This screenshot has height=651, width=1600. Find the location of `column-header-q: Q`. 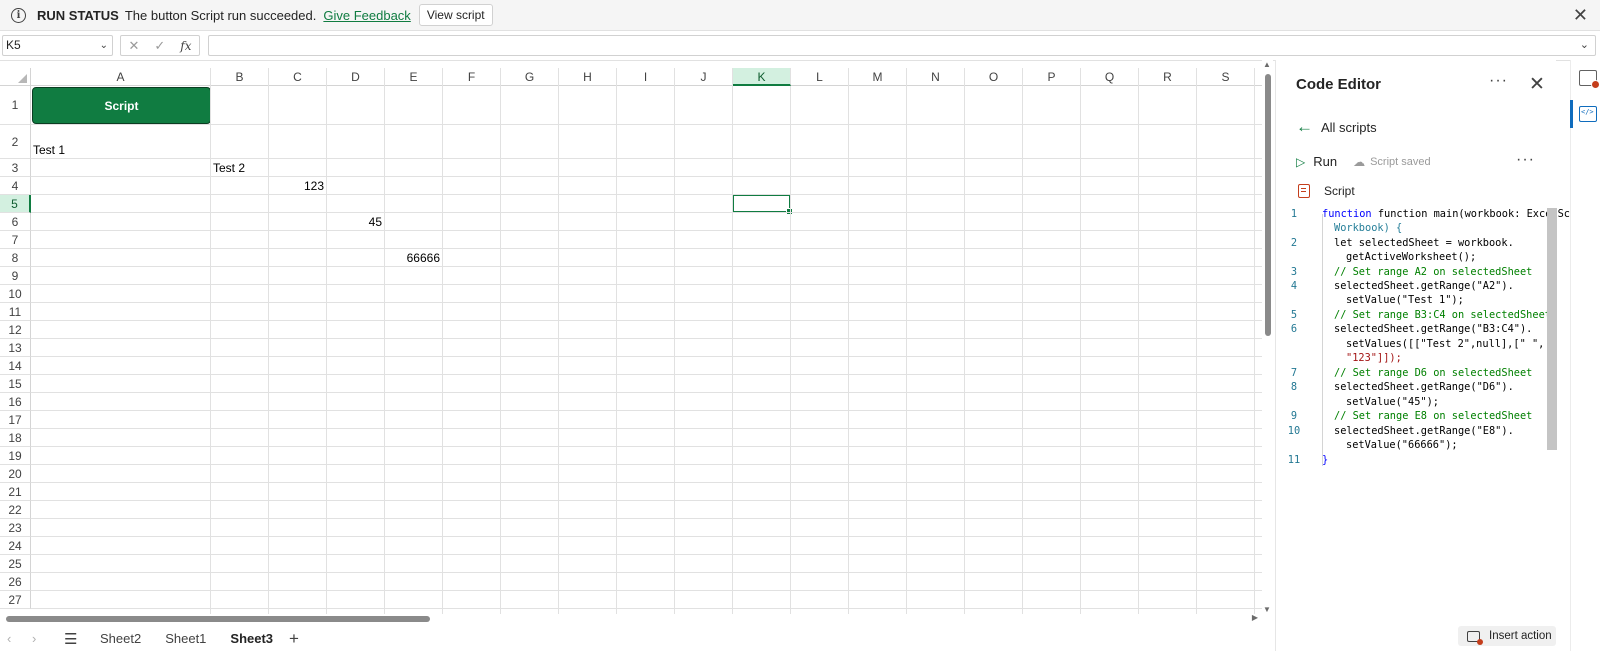

column-header-q: Q is located at coordinates (1110, 77).